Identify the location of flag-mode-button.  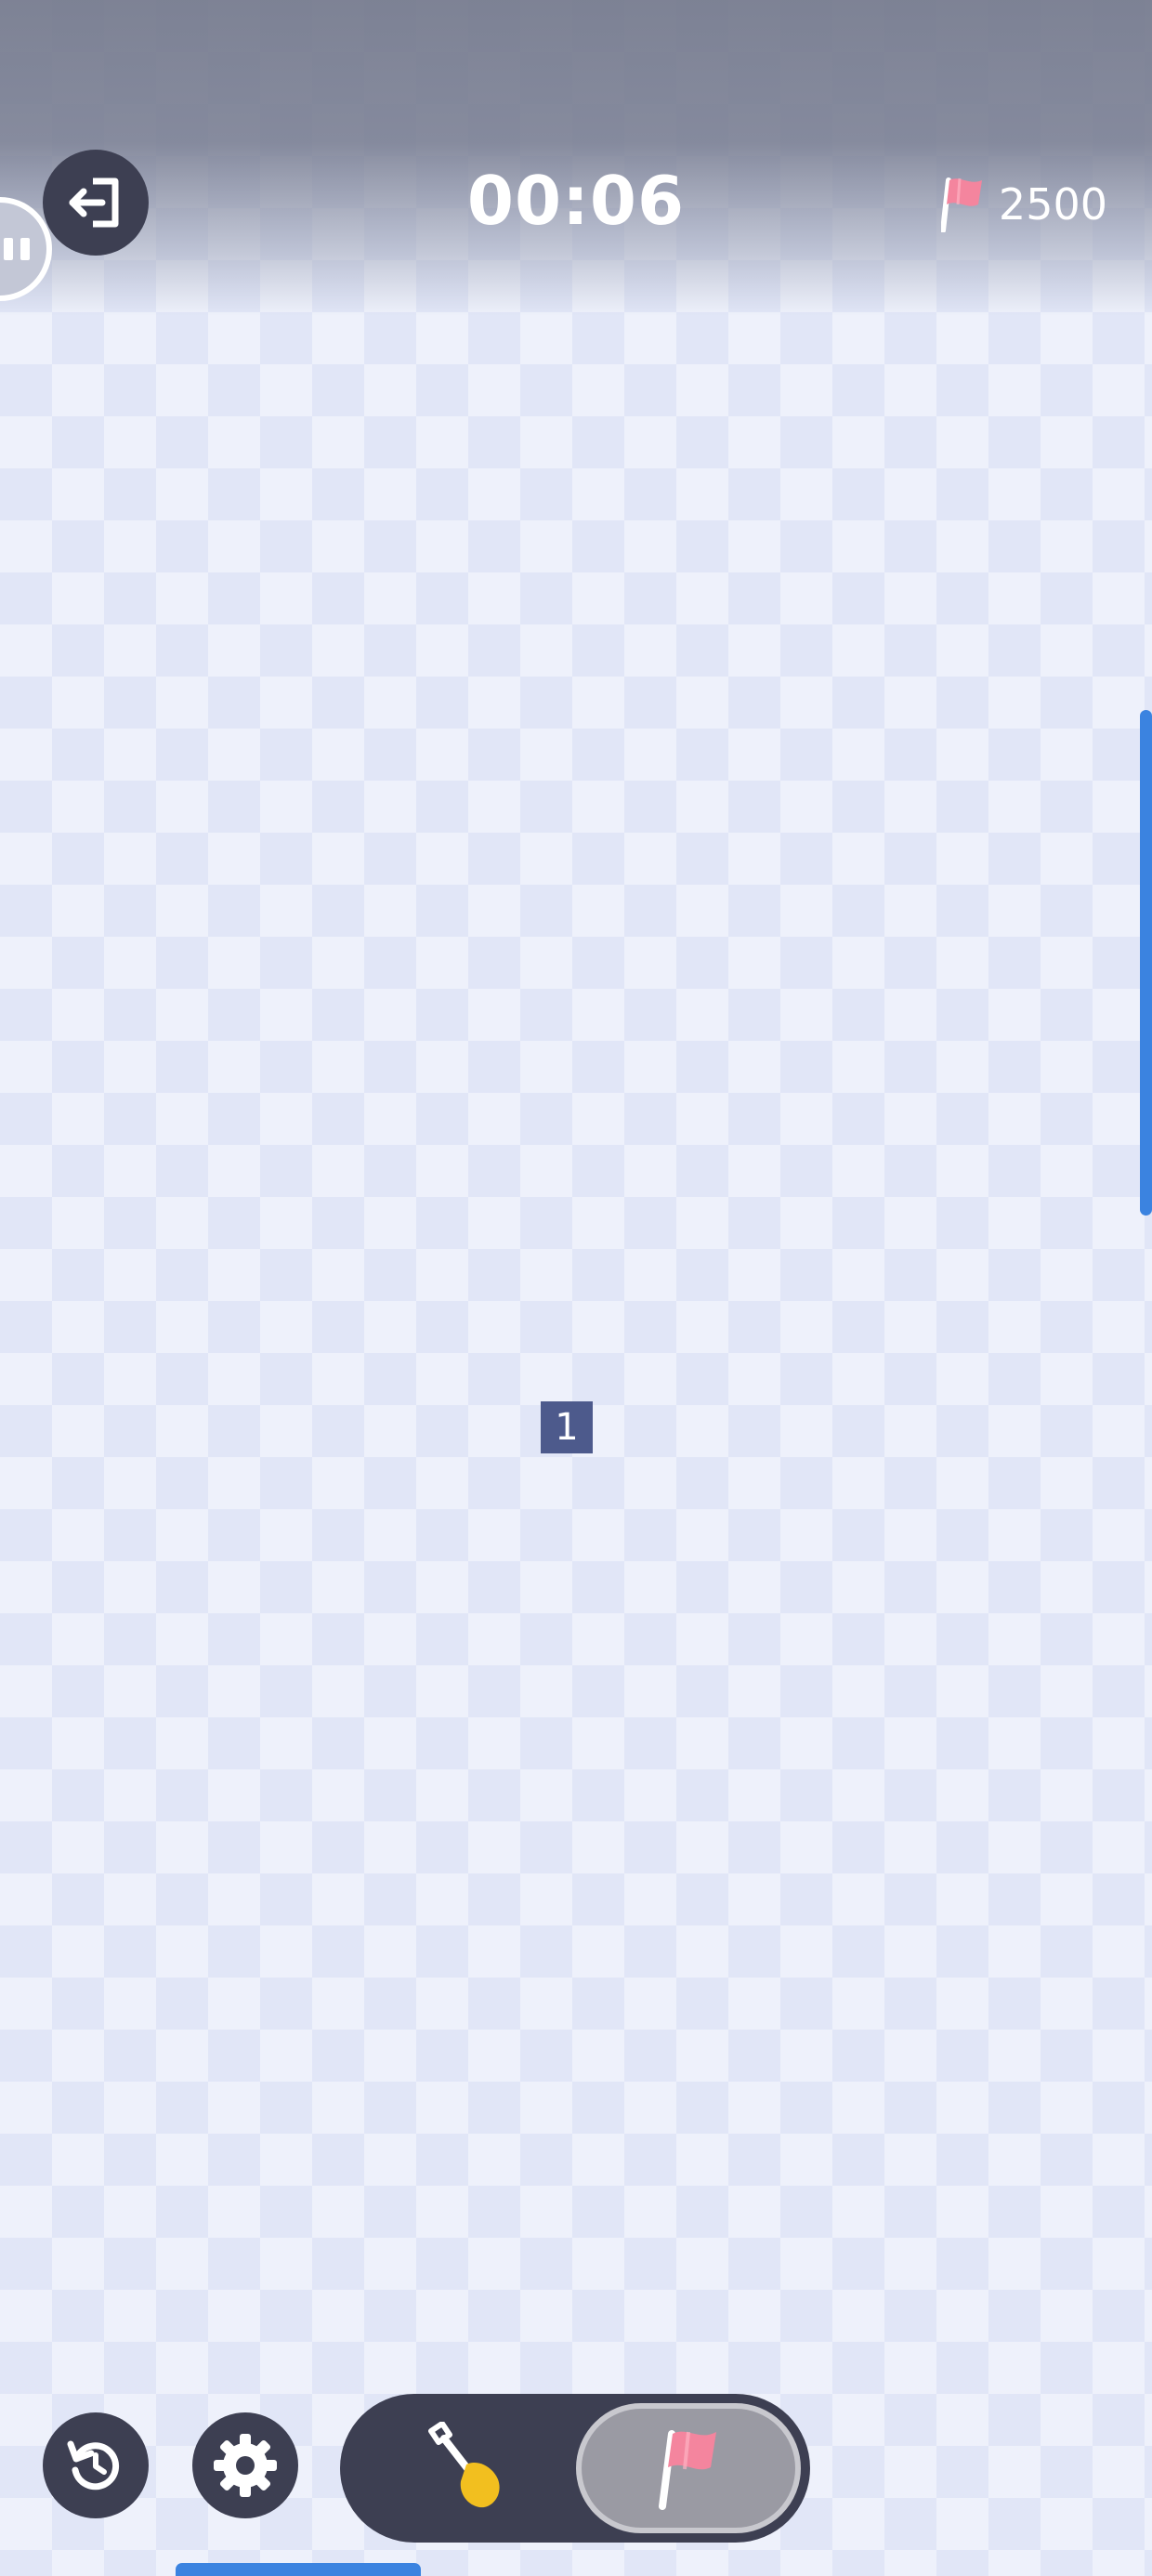
(688, 2468).